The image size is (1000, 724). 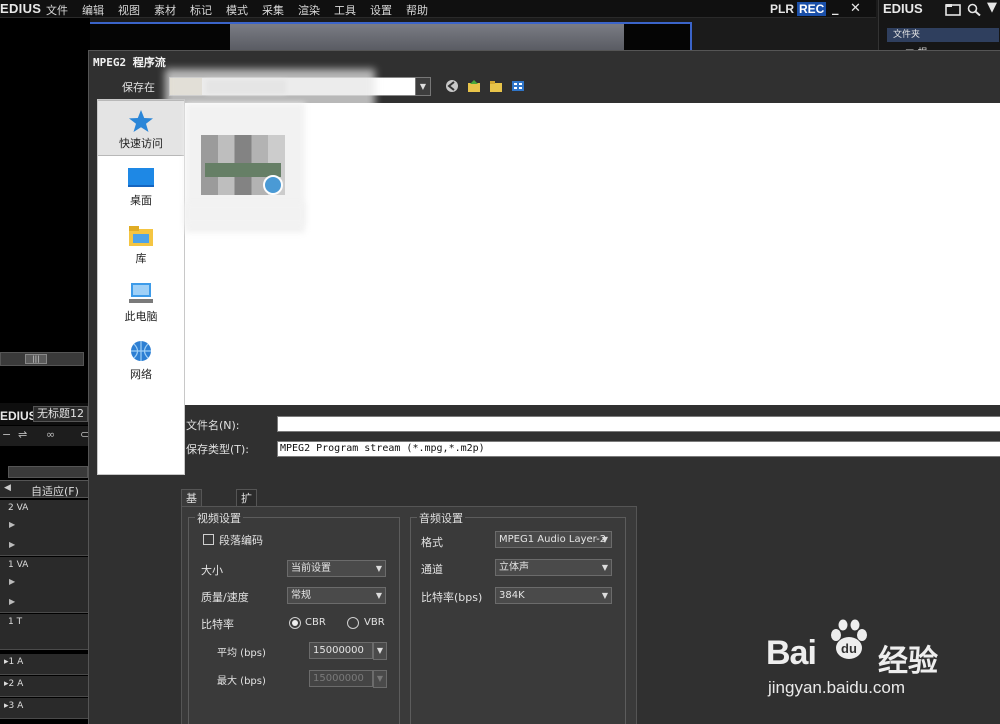 What do you see at coordinates (992, 7) in the screenshot?
I see `more-icon: ▼` at bounding box center [992, 7].